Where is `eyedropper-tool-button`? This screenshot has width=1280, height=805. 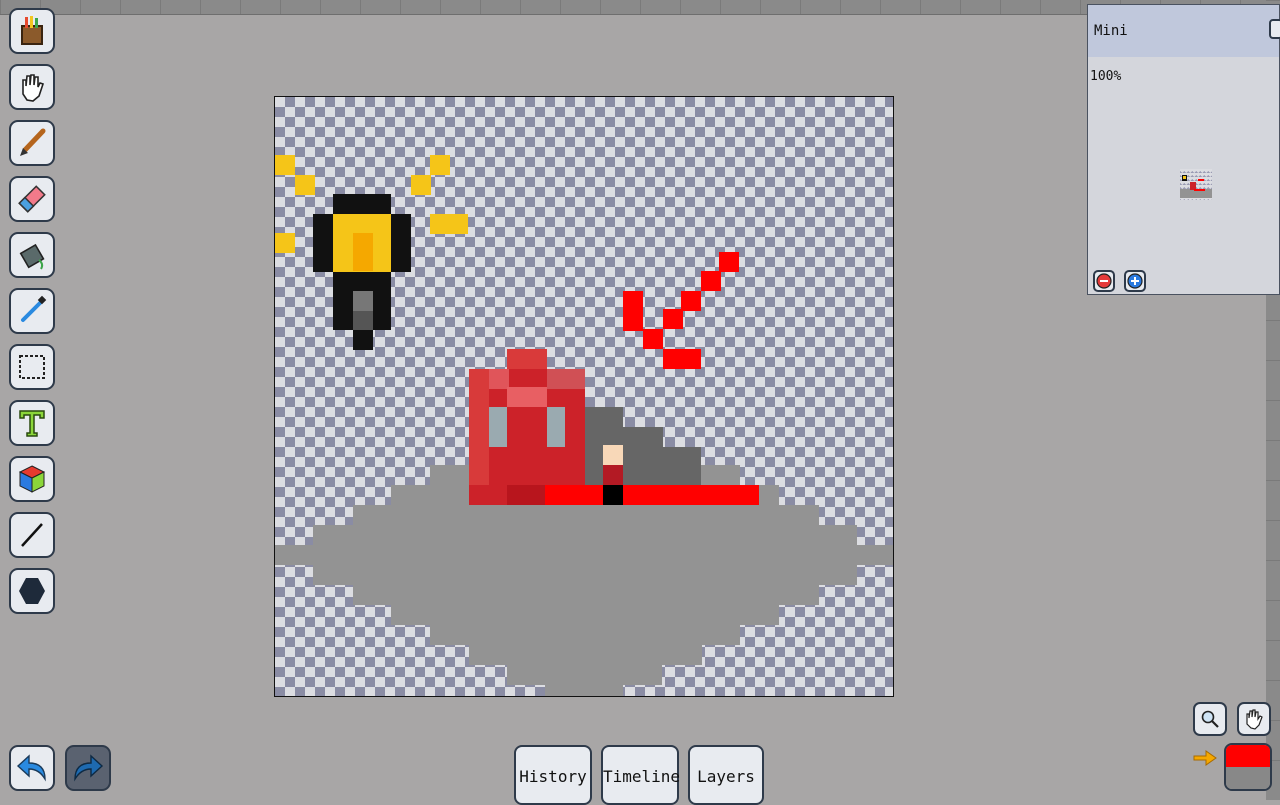 eyedropper-tool-button is located at coordinates (32, 311).